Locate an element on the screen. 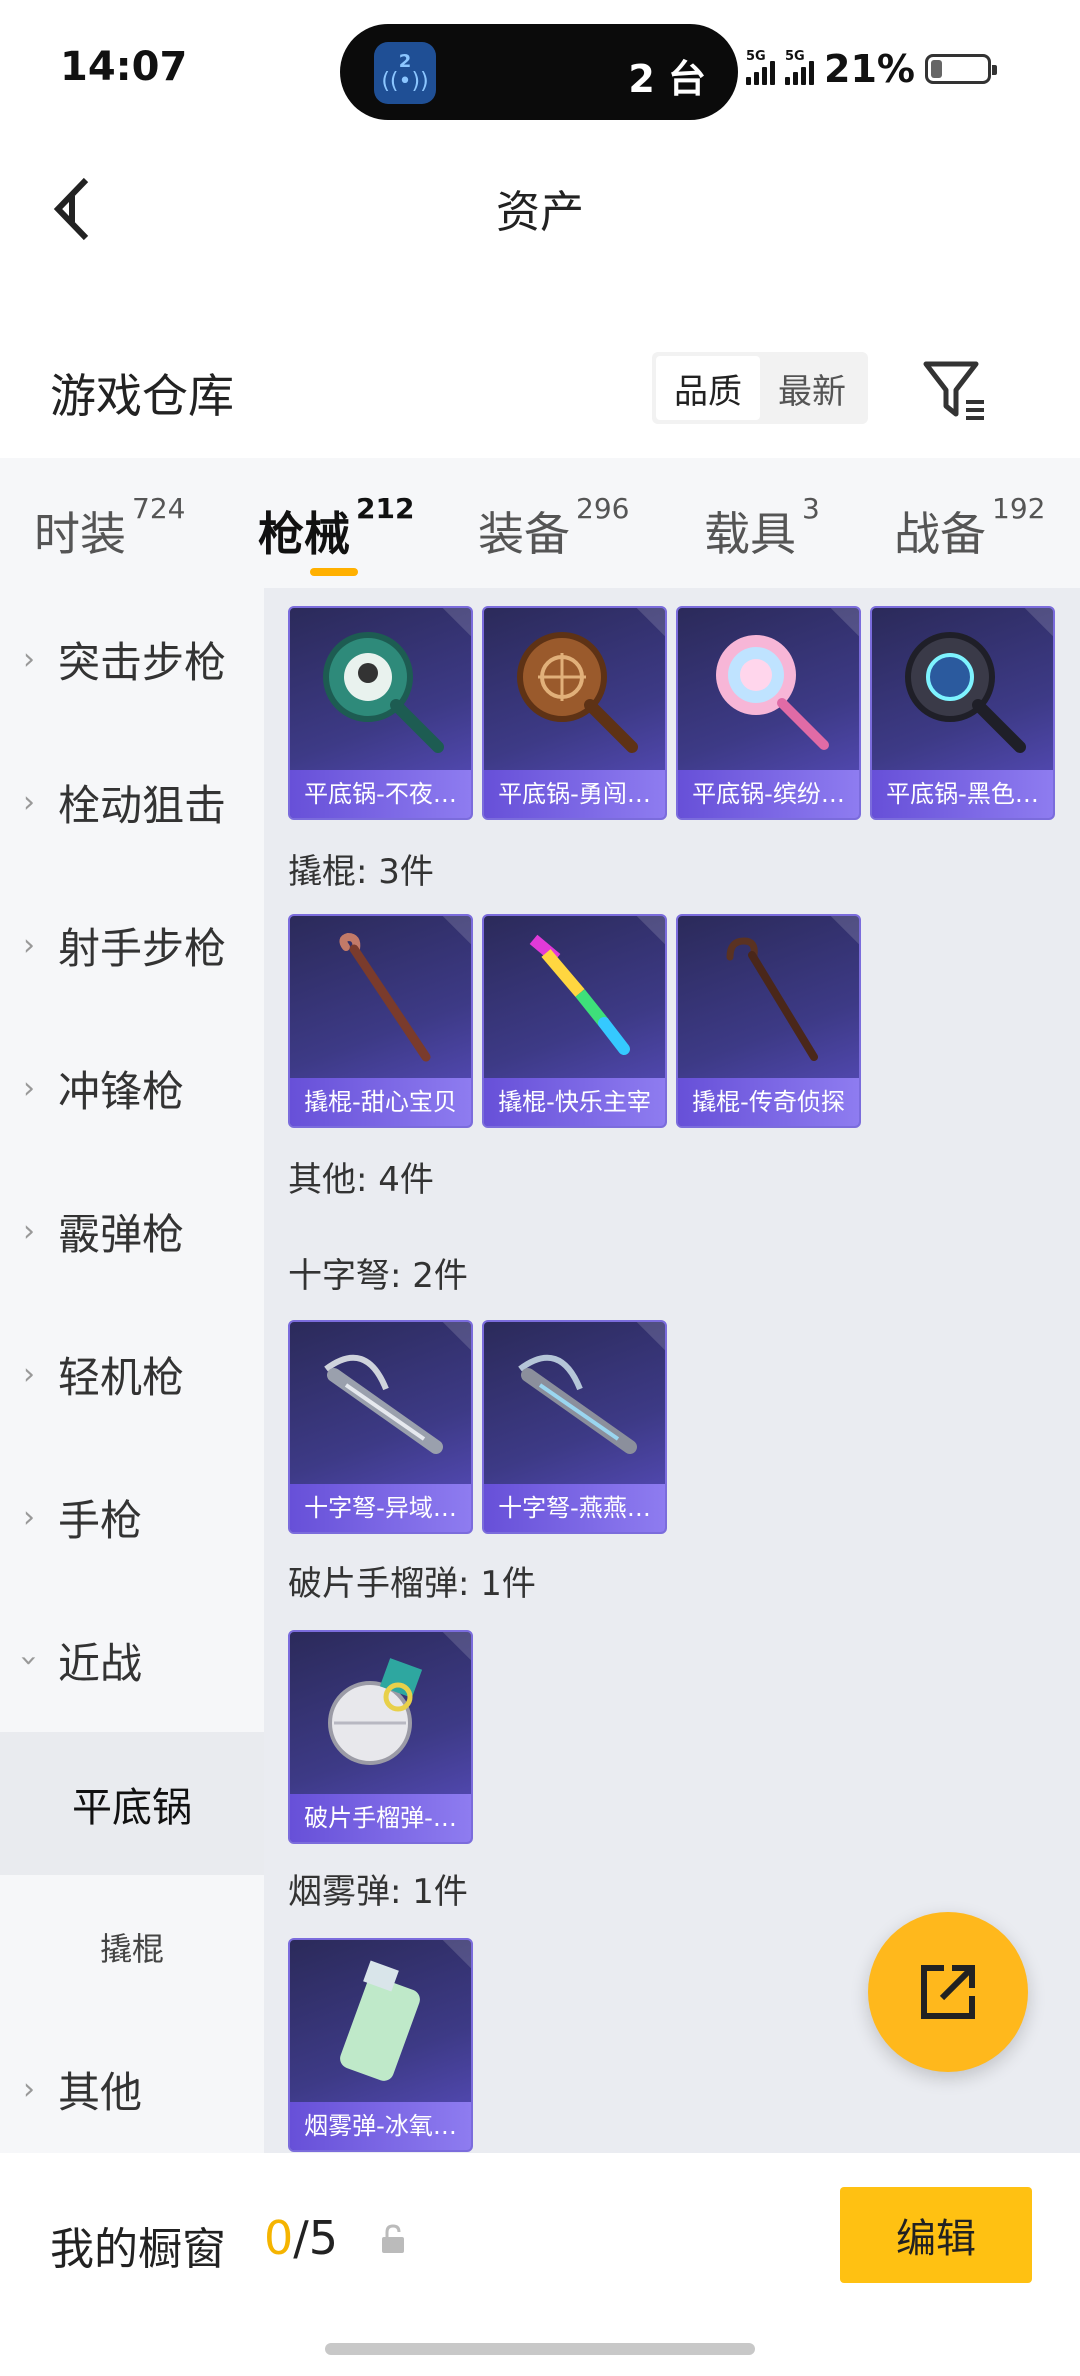 Image resolution: width=1080 pixels, height=2376 pixels. status-icons: 5G 5G 21% is located at coordinates (871, 69).